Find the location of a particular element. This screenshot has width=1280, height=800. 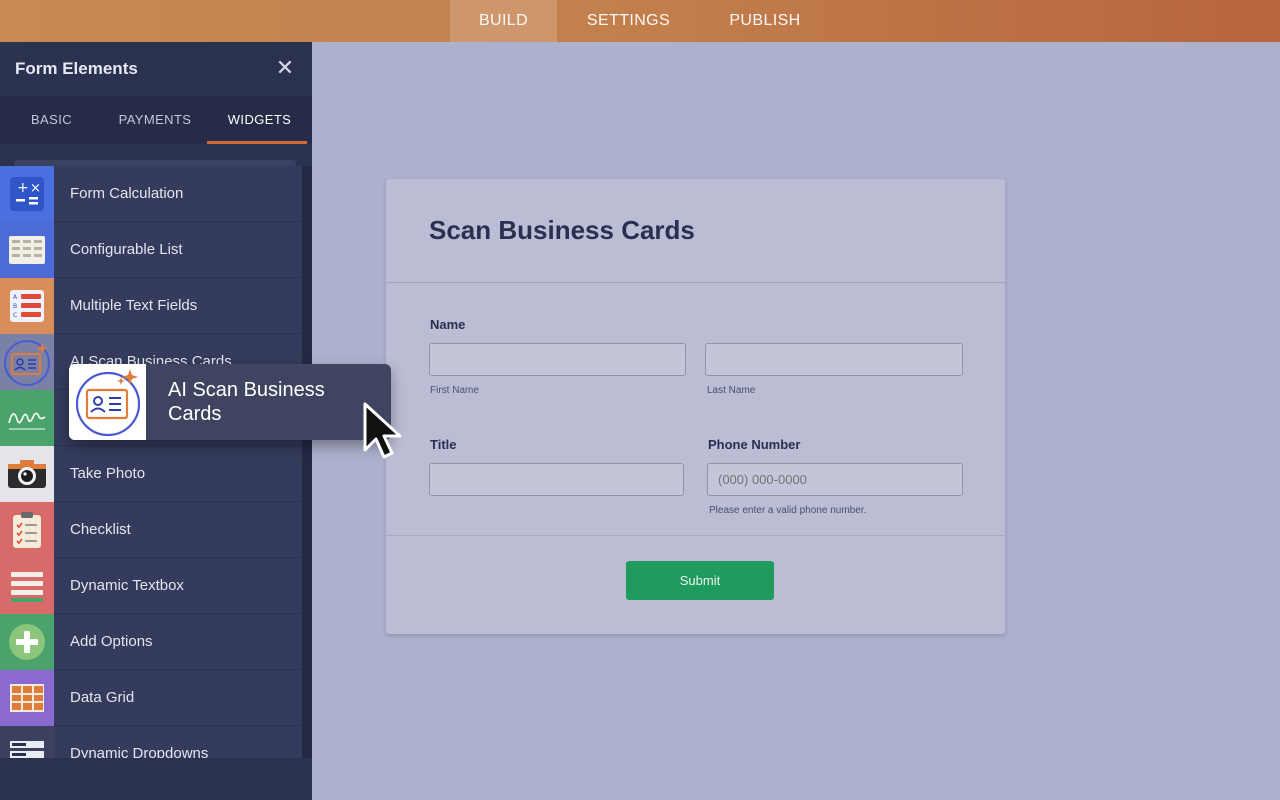

widget-label: Form Calculation is located at coordinates (127, 193).